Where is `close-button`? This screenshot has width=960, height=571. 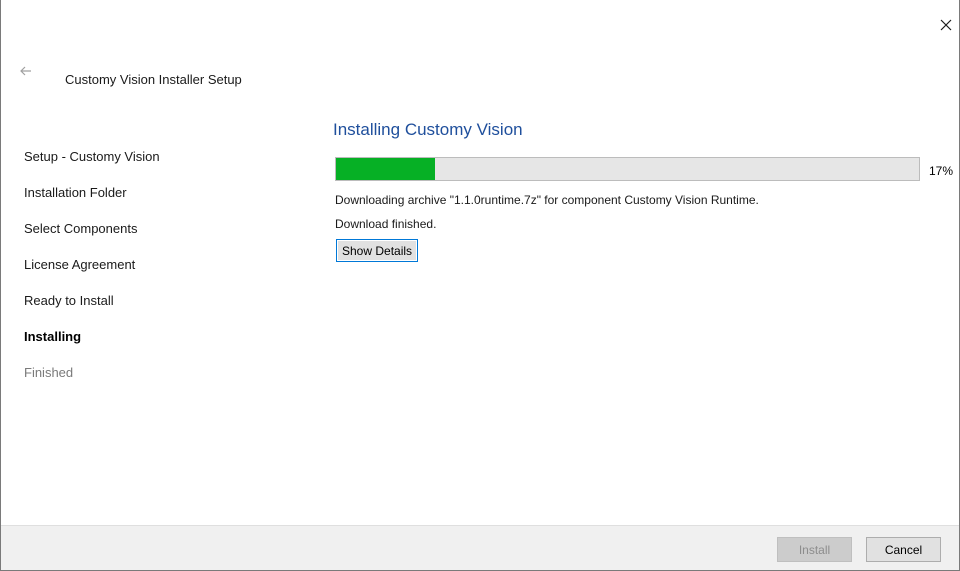 close-button is located at coordinates (946, 25).